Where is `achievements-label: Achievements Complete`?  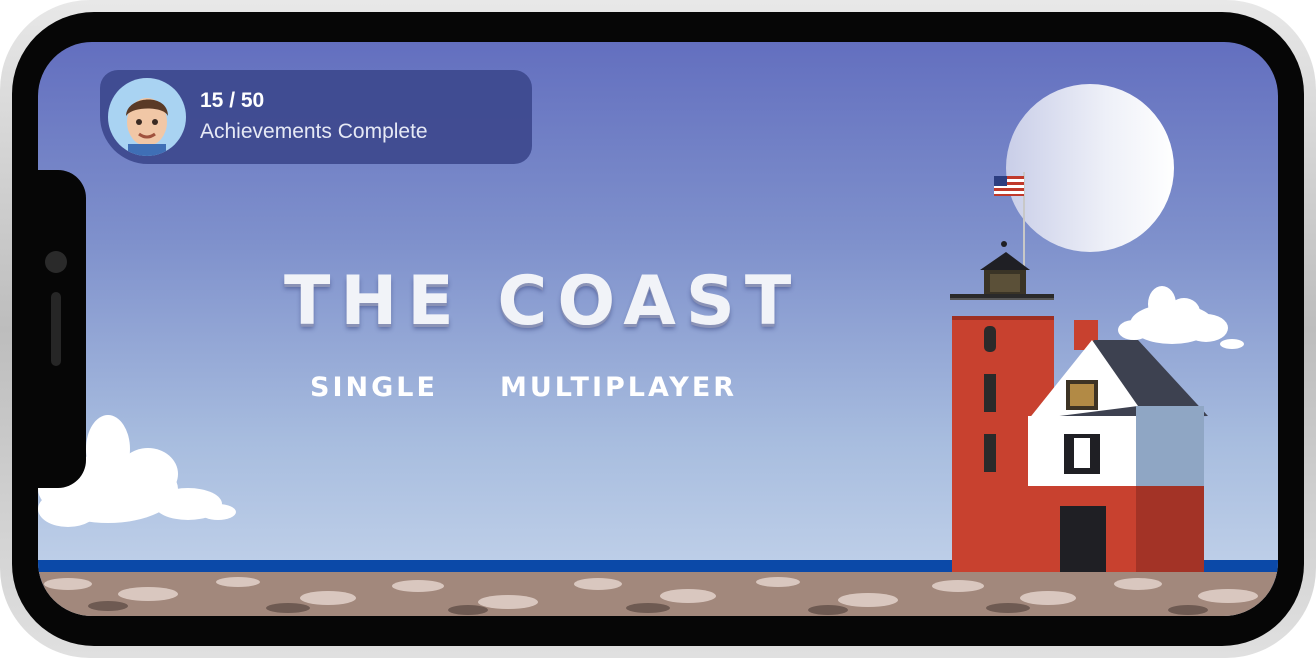
achievements-label: Achievements Complete is located at coordinates (314, 131).